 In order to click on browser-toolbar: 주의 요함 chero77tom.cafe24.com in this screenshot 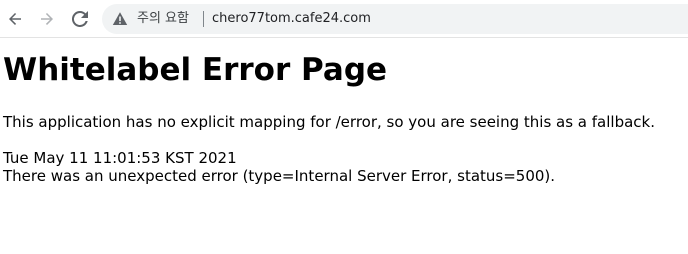, I will do `click(344, 19)`.